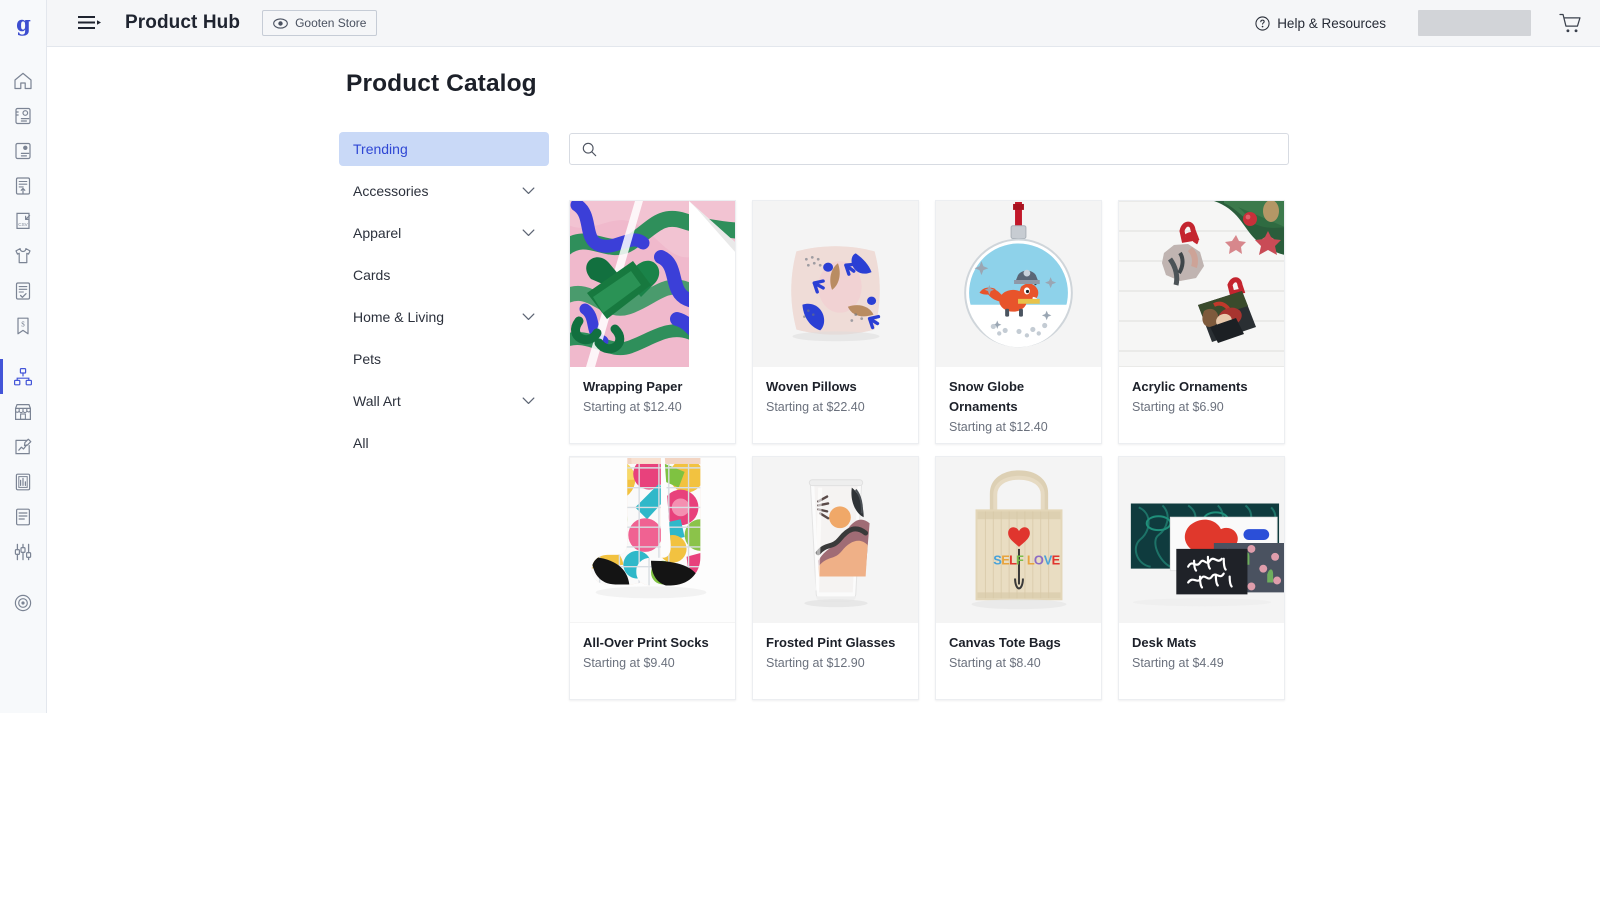  Describe the element at coordinates (331, 23) in the screenshot. I see `store-chip-label: Gooten Store` at that location.